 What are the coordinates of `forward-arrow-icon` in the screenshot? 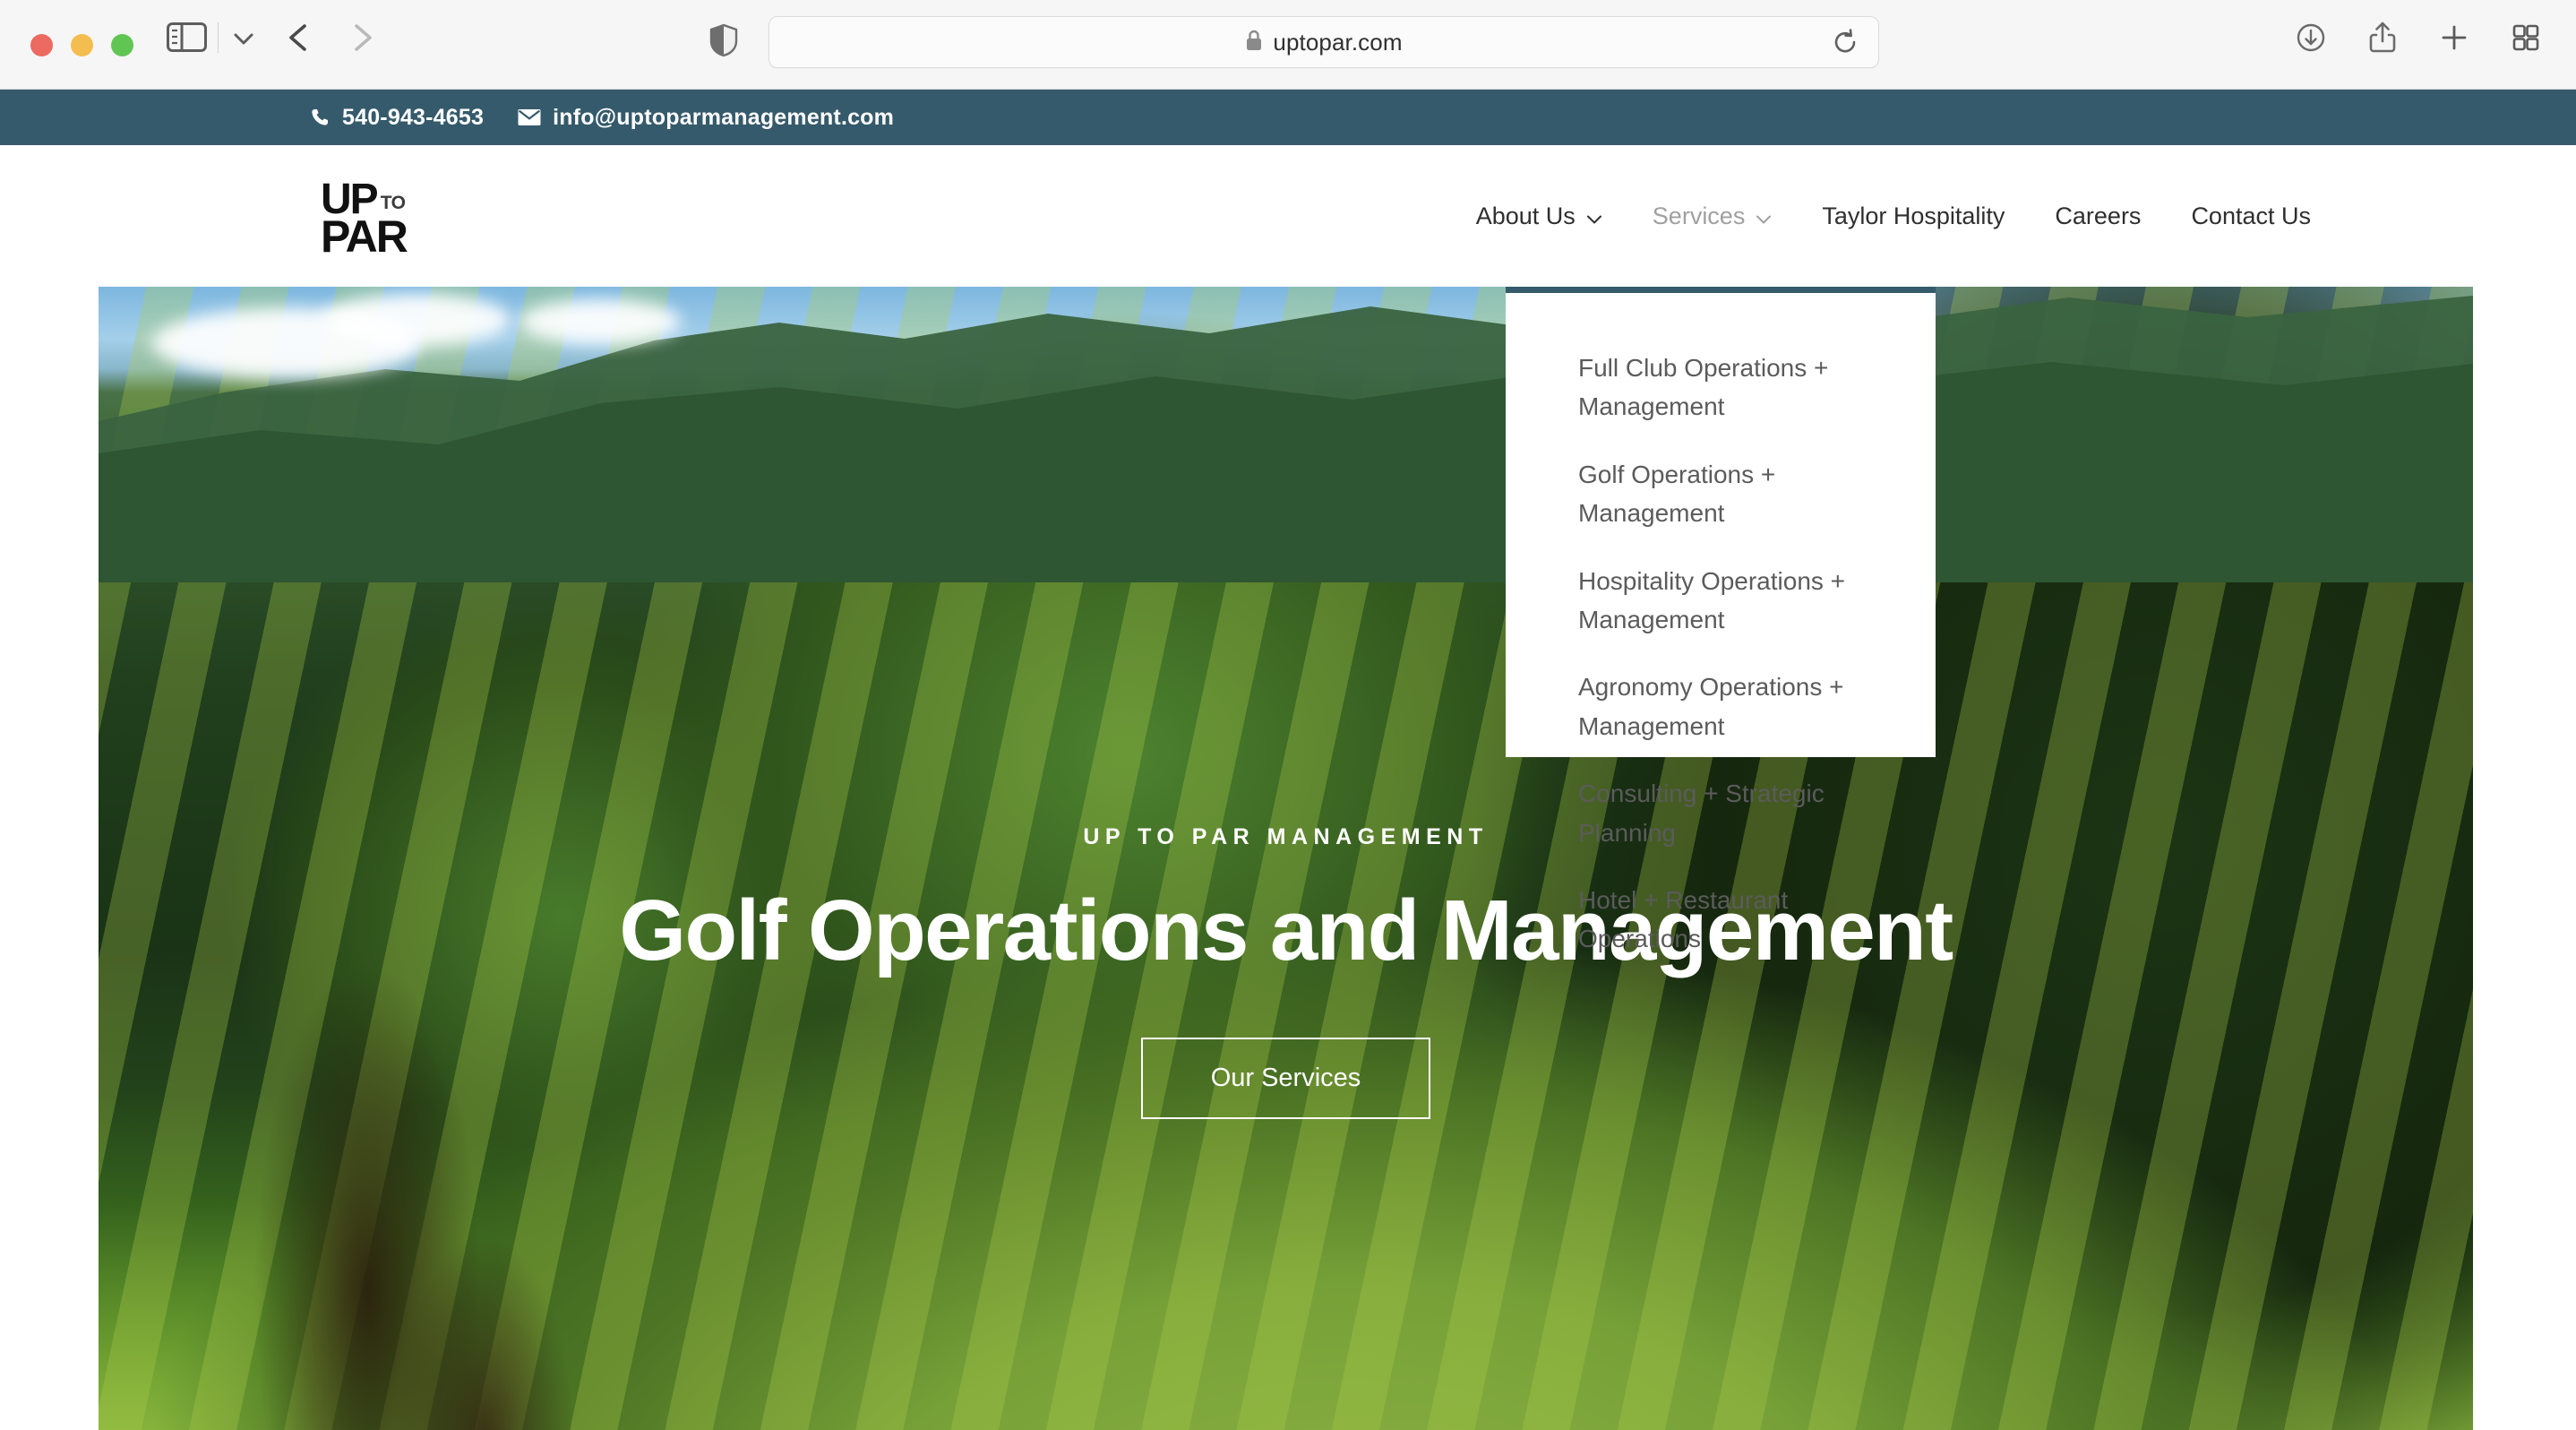 It's located at (362, 38).